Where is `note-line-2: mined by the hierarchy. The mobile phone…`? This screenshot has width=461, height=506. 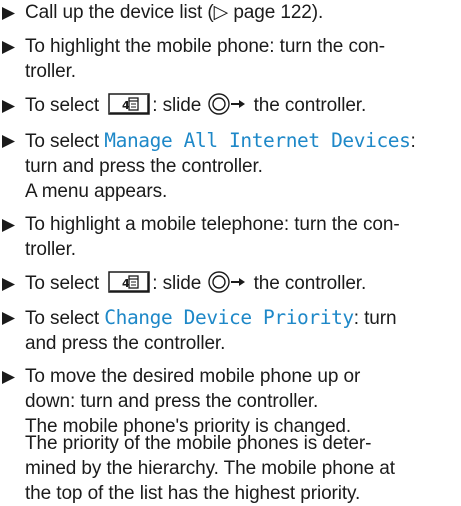
note-line-2: mined by the hierarchy. The mobile phone… is located at coordinates (210, 468).